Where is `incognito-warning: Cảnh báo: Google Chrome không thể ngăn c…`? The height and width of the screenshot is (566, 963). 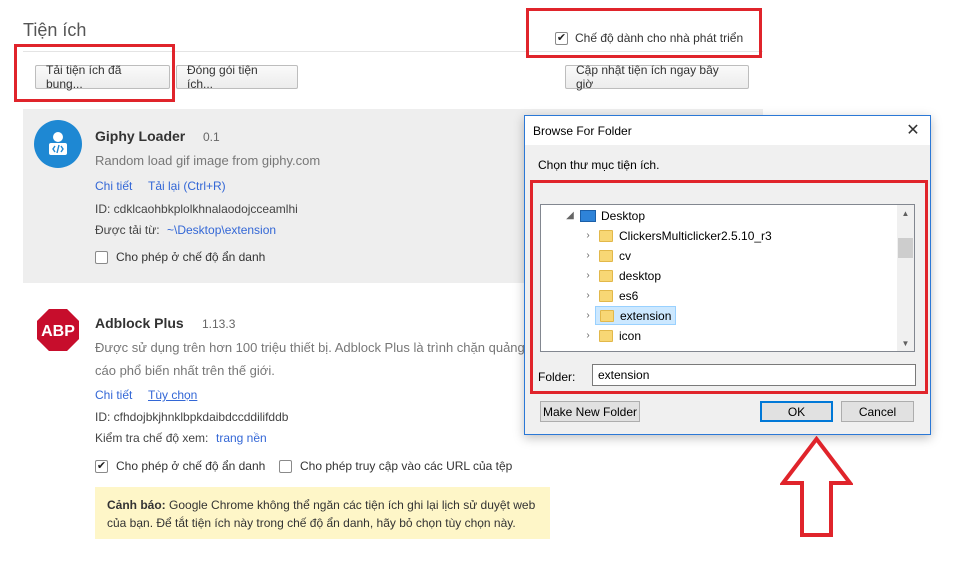
incognito-warning: Cảnh báo: Google Chrome không thể ngăn c… is located at coordinates (322, 513).